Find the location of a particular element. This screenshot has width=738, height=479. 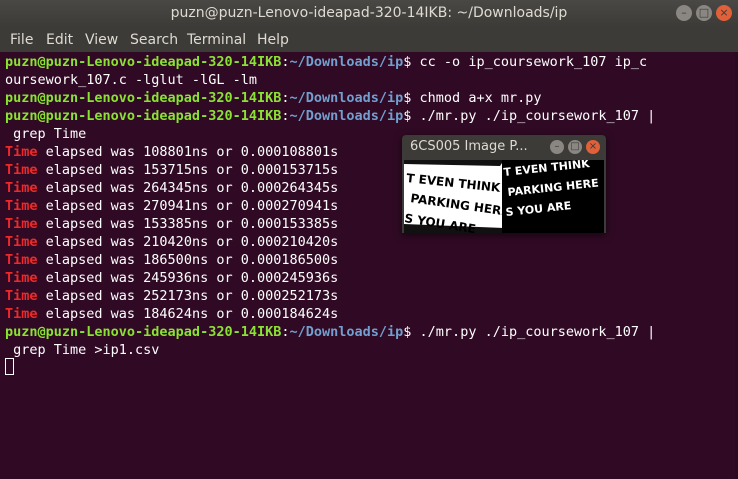

output-text: elapsed was 184624ns or 0.000184624s is located at coordinates (188, 314).